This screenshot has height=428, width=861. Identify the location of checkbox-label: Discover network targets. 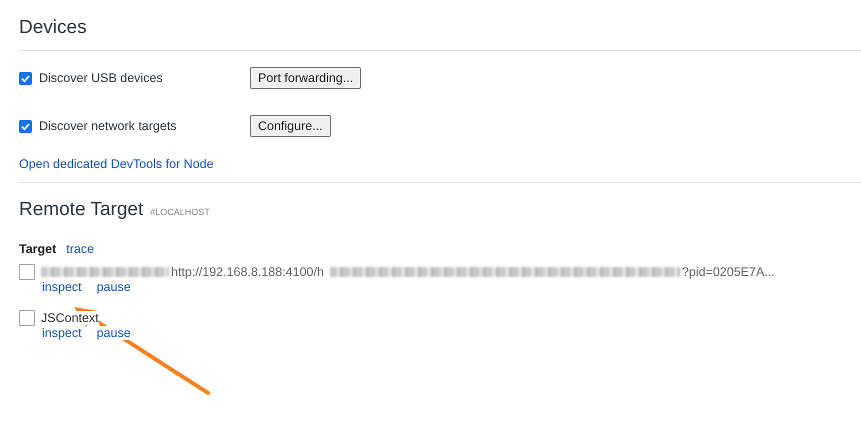
(108, 126).